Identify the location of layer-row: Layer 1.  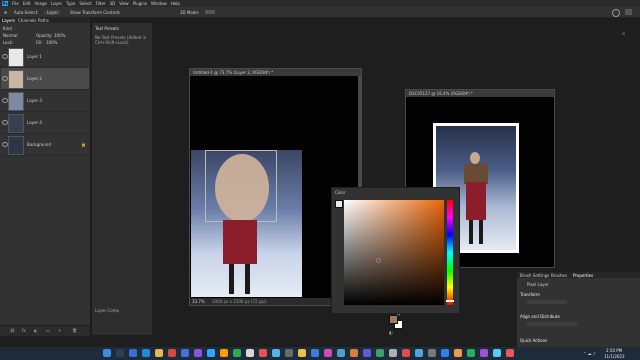
(45, 57).